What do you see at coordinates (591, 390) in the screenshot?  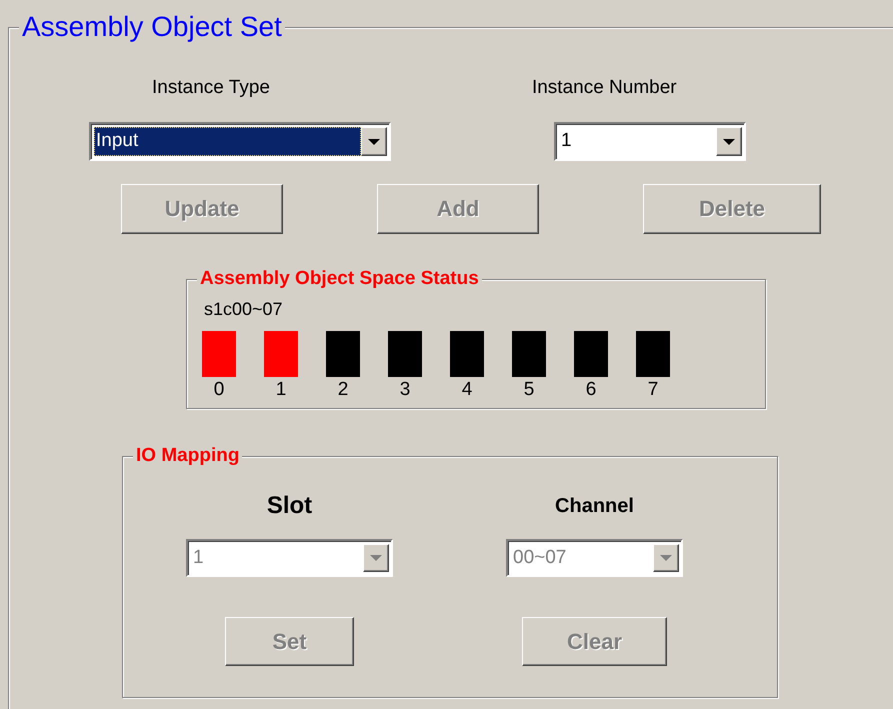 I see `block-number: 6` at bounding box center [591, 390].